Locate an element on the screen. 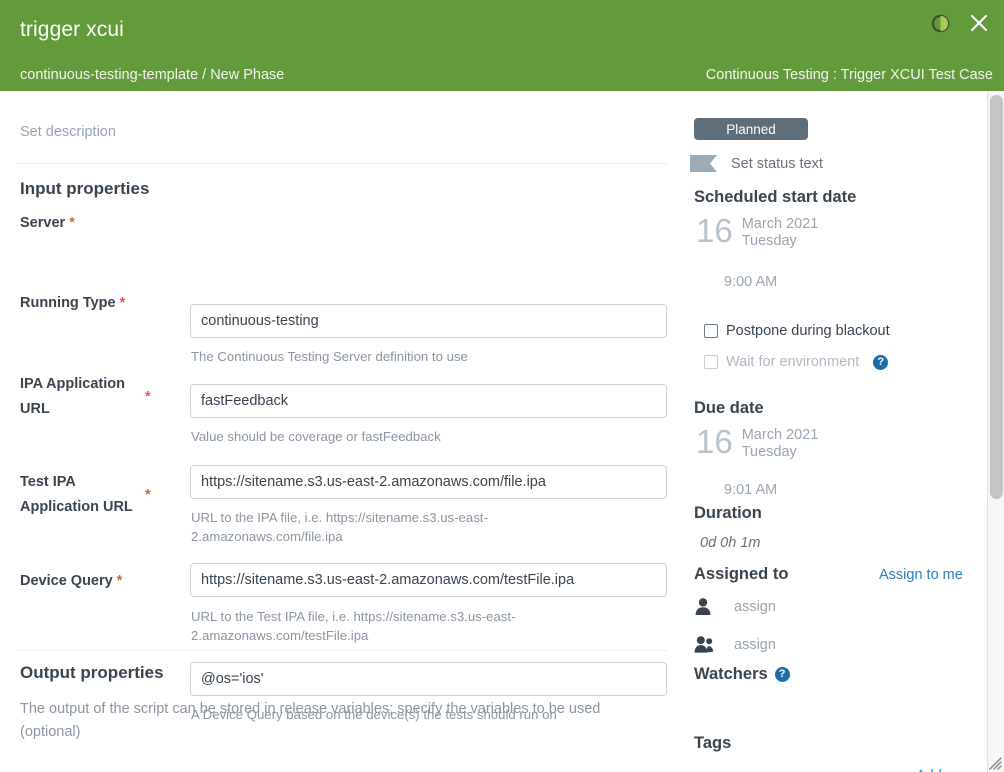 Image resolution: width=1004 pixels, height=772 pixels. scheduled-start-date-heading: Scheduled start date is located at coordinates (775, 197).